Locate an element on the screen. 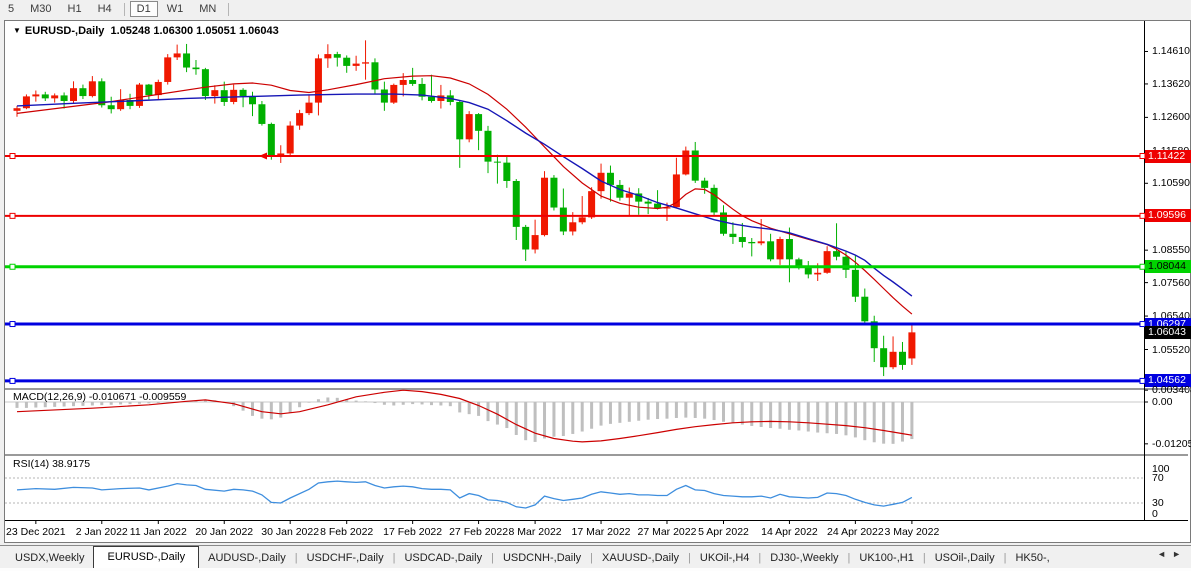 This screenshot has width=1191, height=571. date-axis-label: 27 Feb 2022 is located at coordinates (479, 532).